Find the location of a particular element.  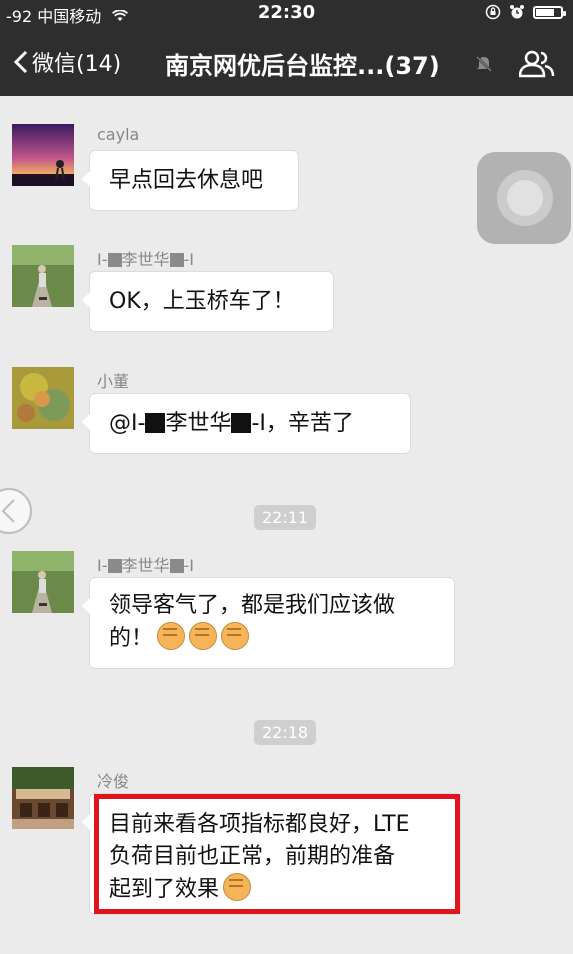

timestamp: 22:11 is located at coordinates (285, 517).